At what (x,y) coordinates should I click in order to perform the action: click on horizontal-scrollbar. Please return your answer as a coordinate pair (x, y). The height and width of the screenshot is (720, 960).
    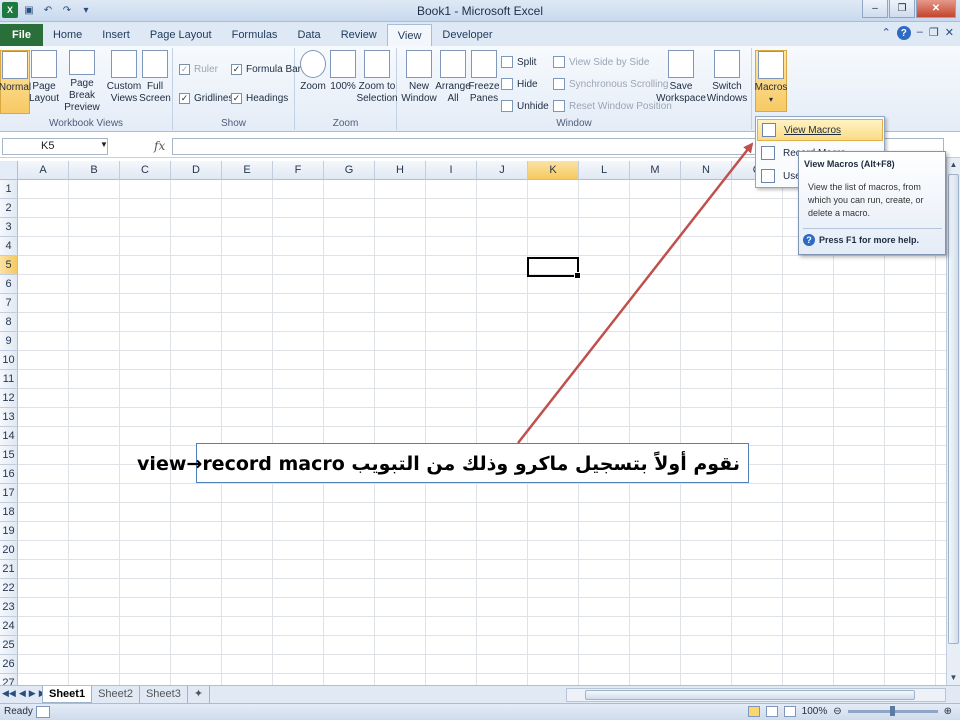
    Looking at the image, I should click on (756, 695).